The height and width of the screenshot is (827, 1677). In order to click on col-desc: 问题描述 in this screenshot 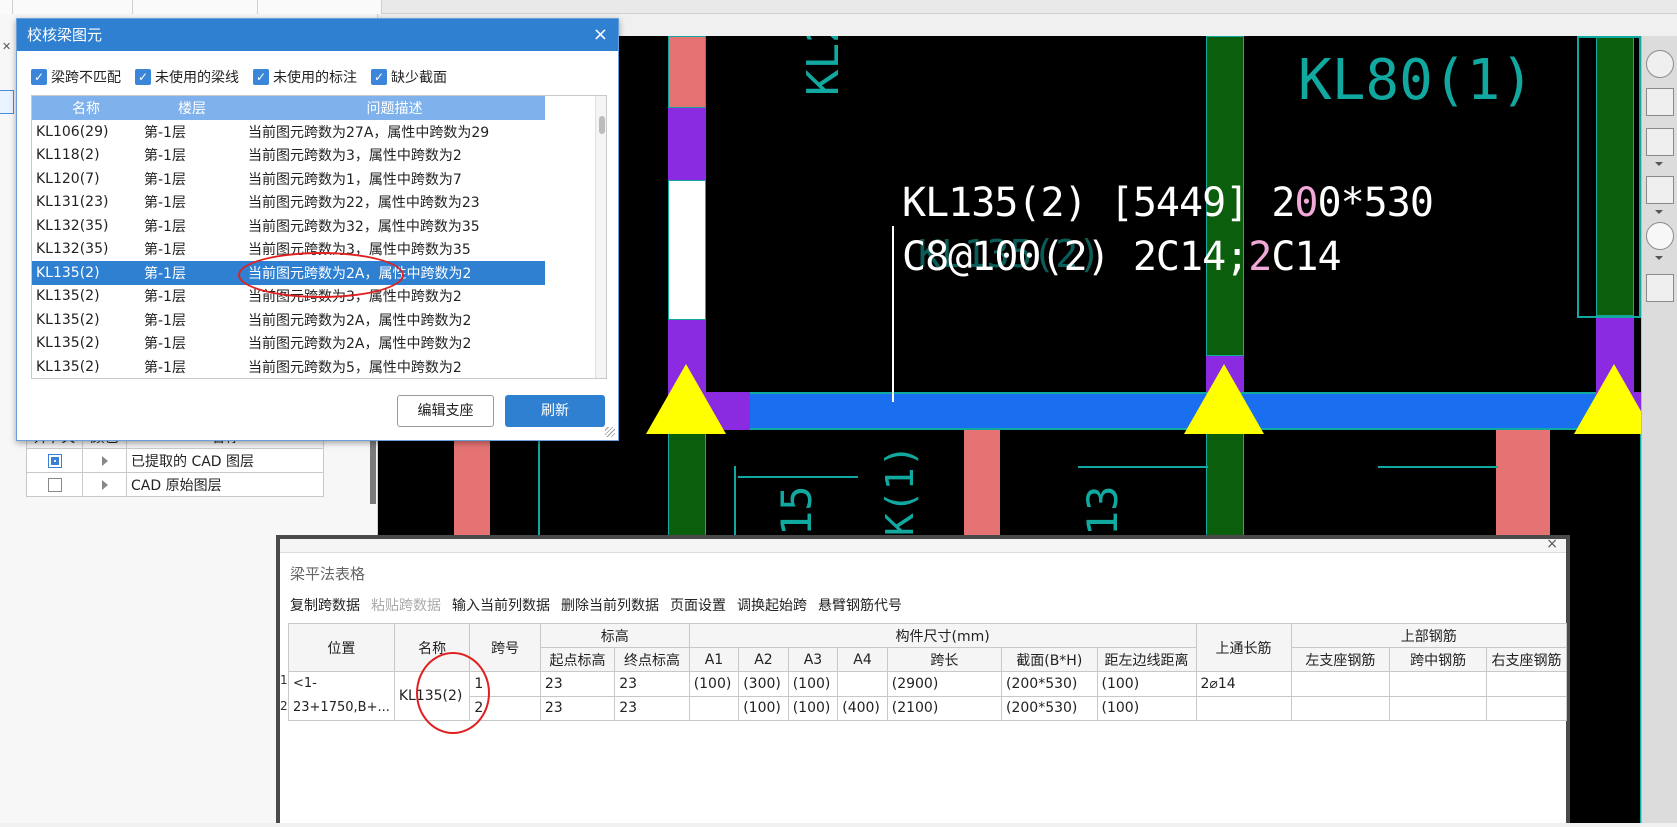, I will do `click(394, 108)`.